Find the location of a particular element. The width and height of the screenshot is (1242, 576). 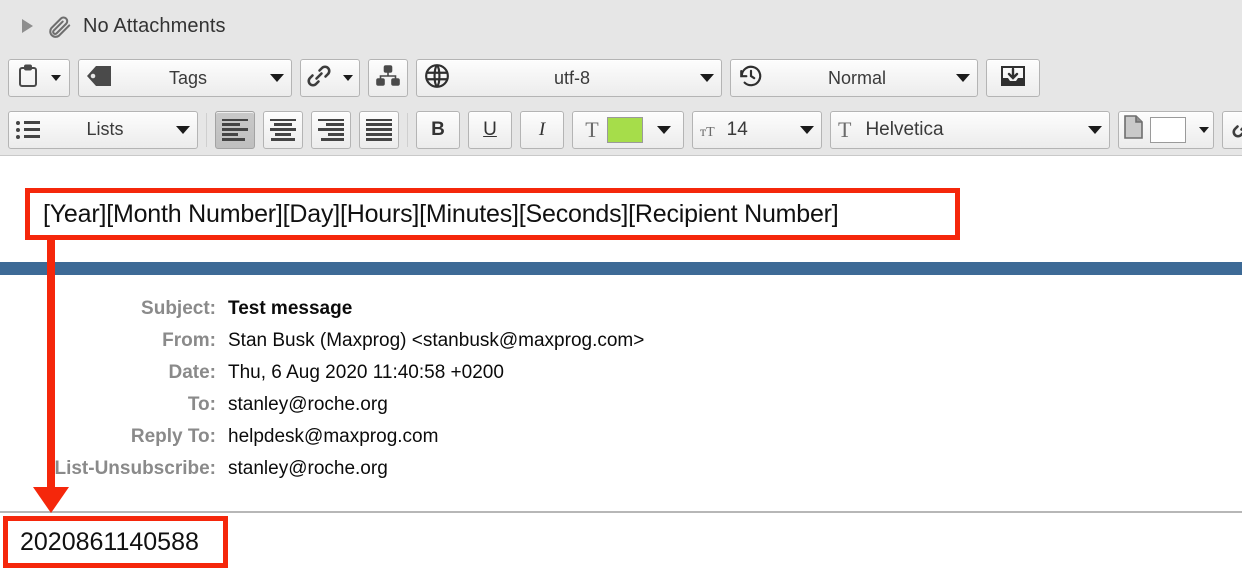

tags-button: Tags is located at coordinates (185, 78).